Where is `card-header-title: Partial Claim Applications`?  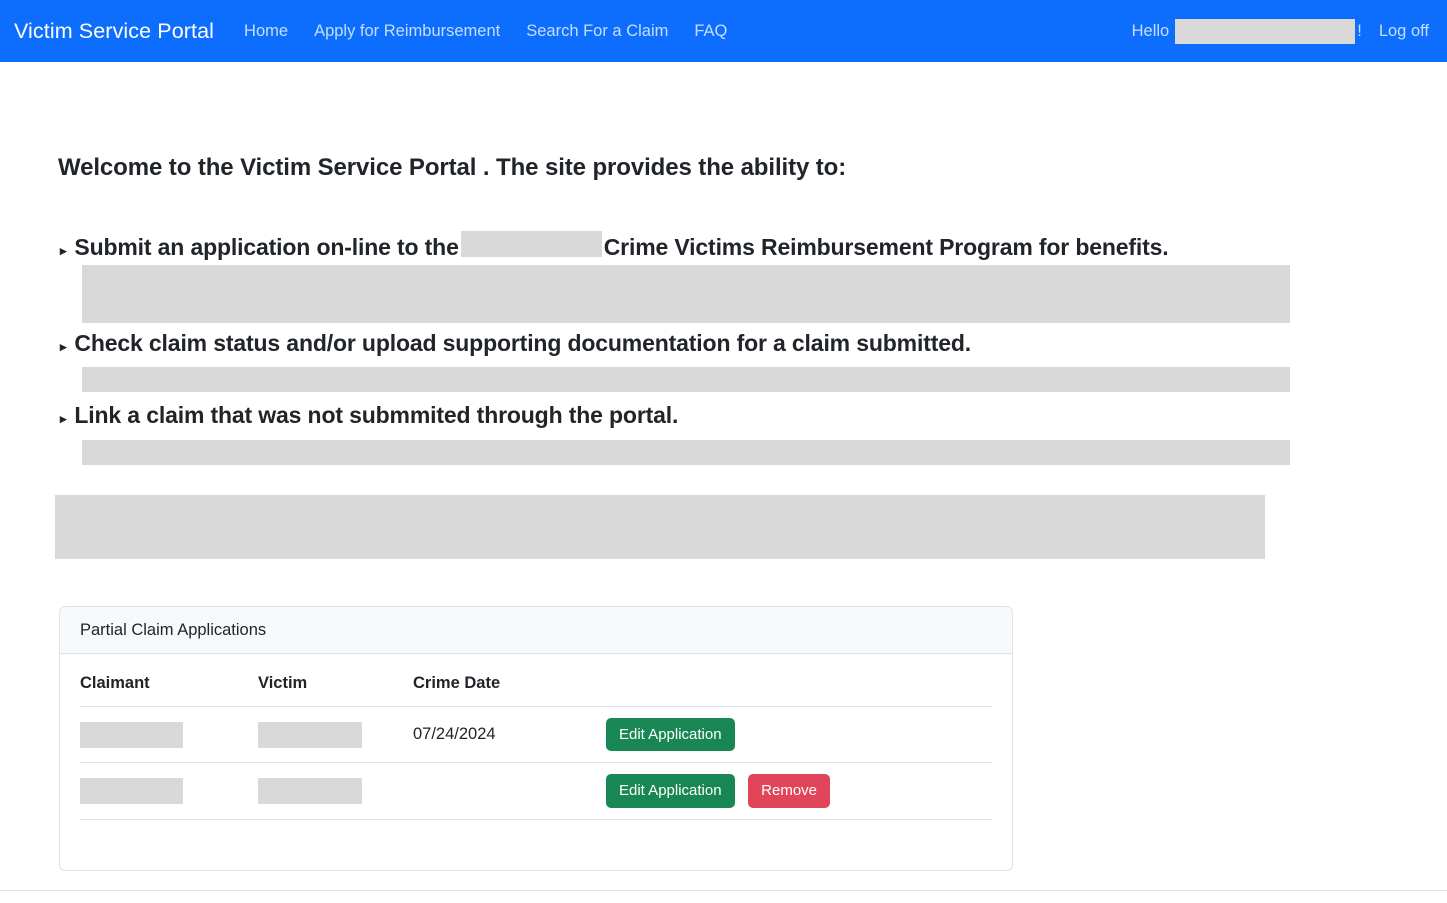 card-header-title: Partial Claim Applications is located at coordinates (536, 630).